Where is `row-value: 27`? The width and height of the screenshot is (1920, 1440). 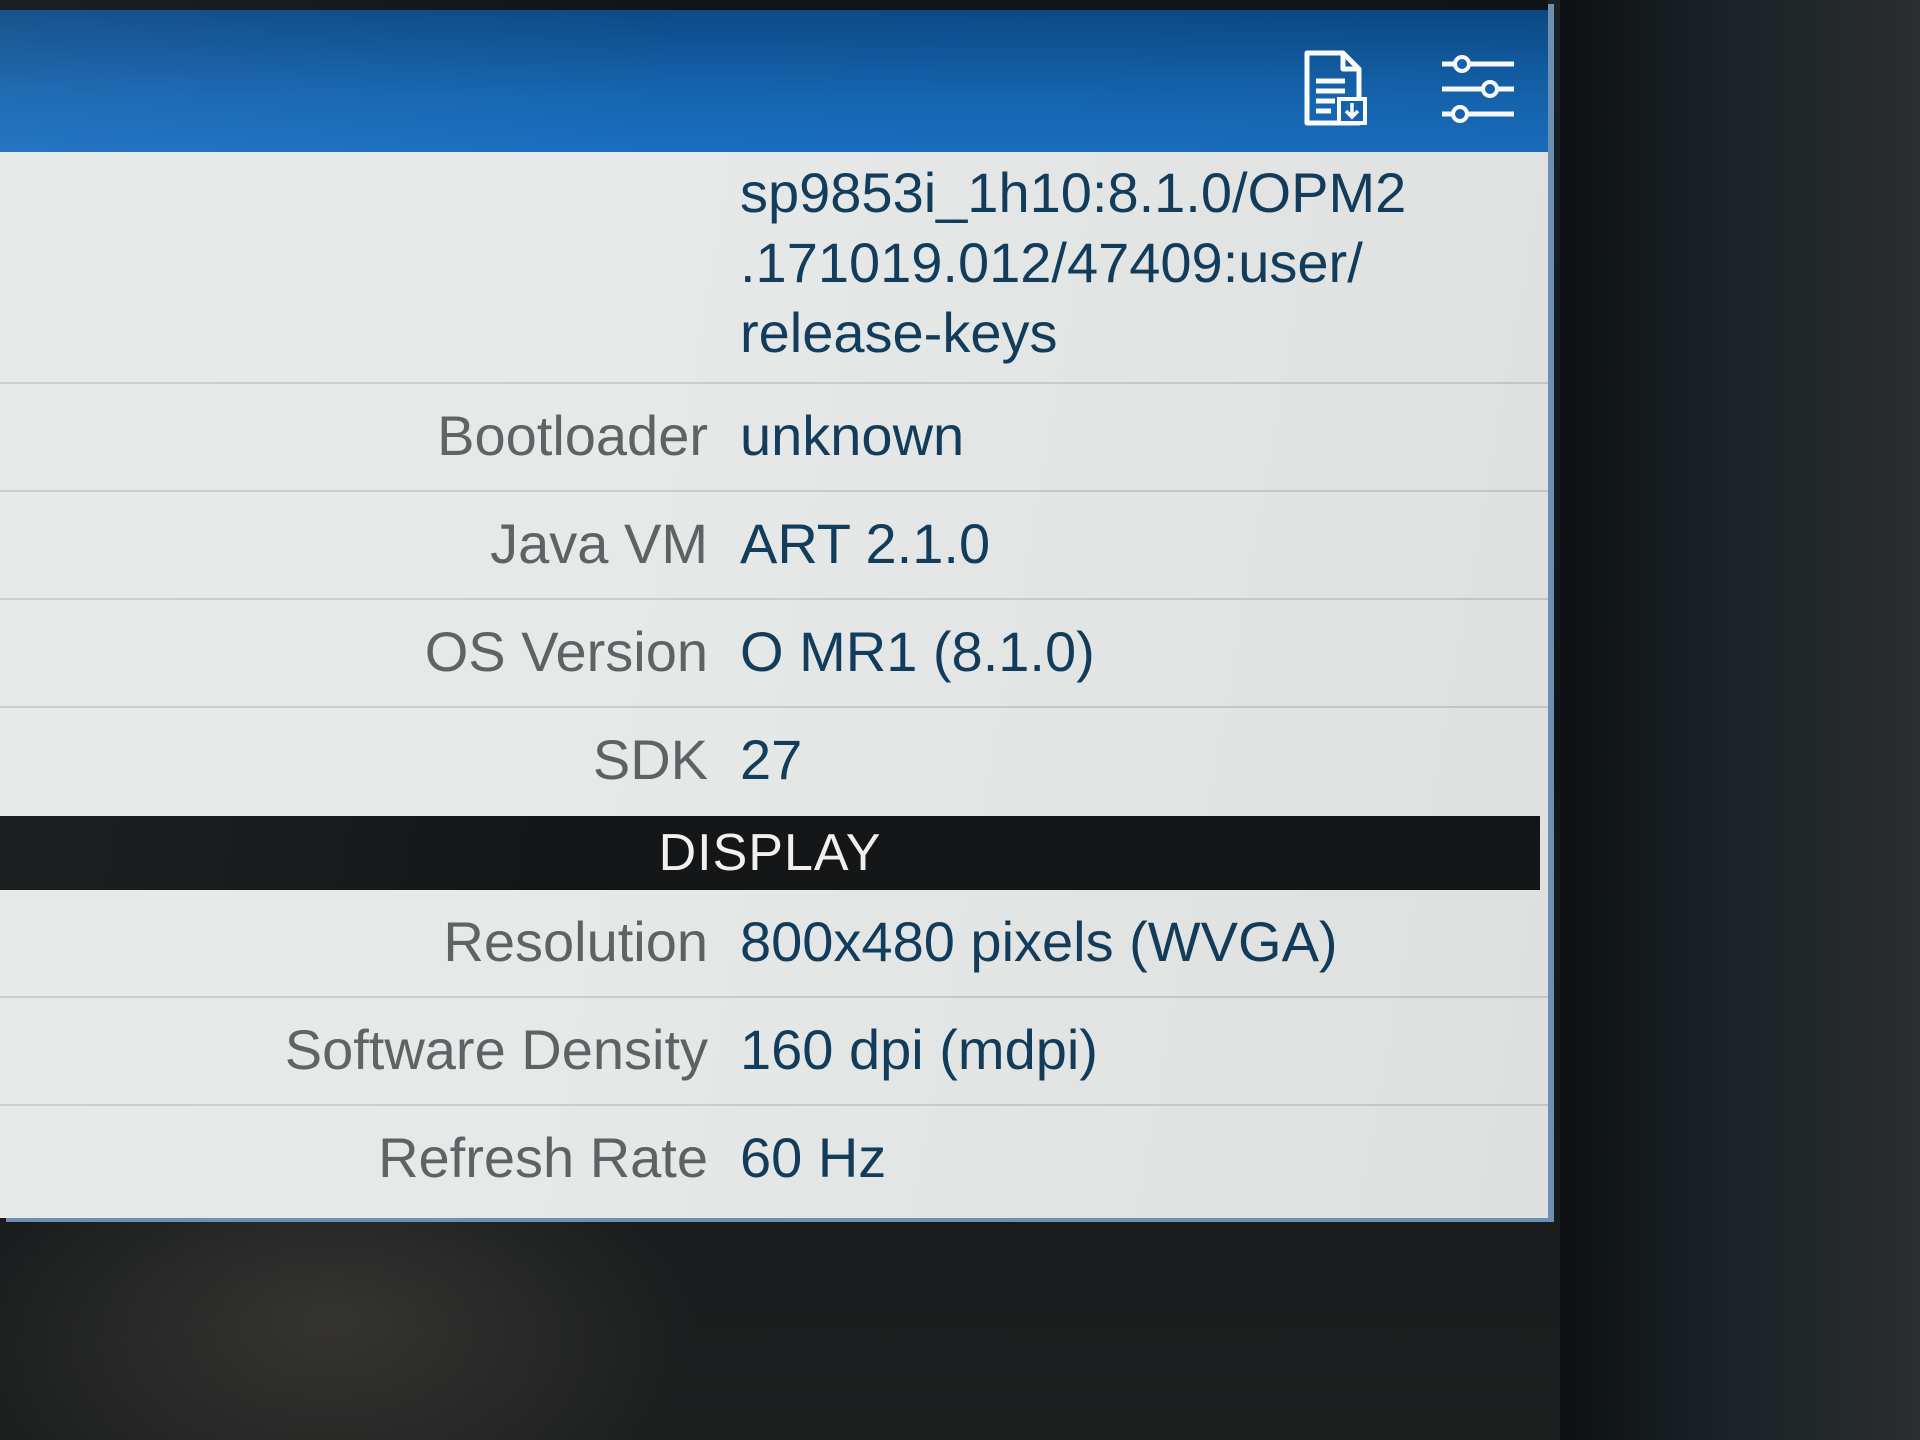 row-value: 27 is located at coordinates (771, 759).